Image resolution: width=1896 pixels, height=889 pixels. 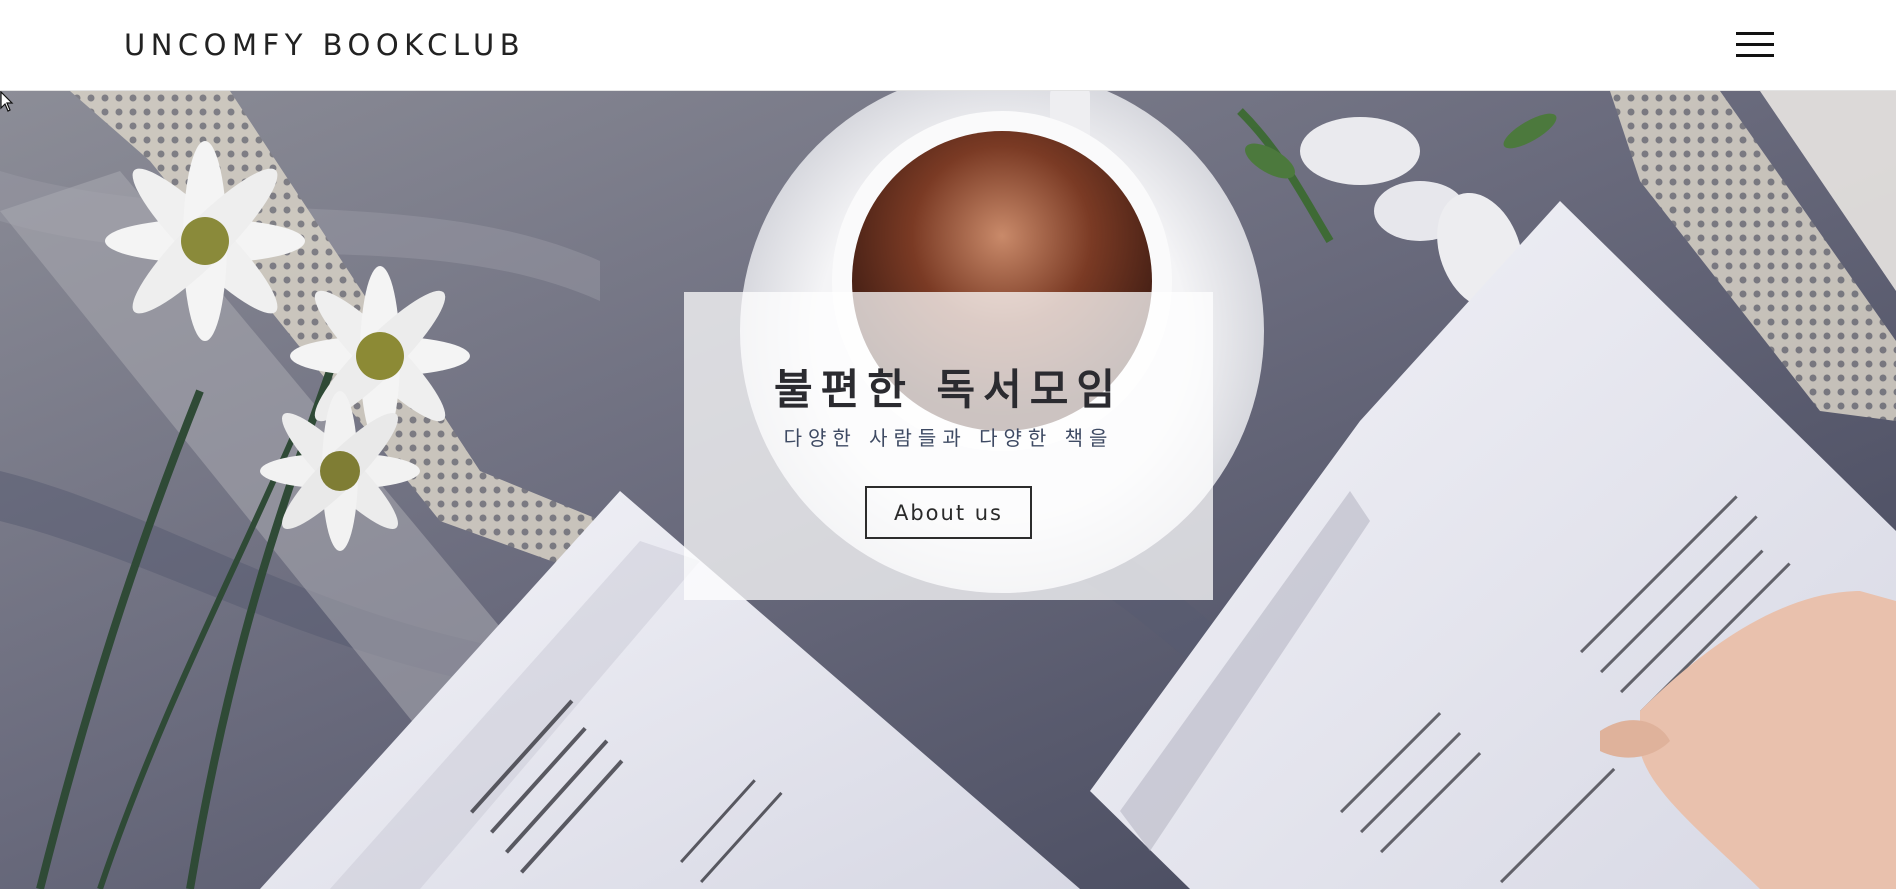 I want to click on brand-logo-text: UNCOMFY BOOKCLUB, so click(x=324, y=45).